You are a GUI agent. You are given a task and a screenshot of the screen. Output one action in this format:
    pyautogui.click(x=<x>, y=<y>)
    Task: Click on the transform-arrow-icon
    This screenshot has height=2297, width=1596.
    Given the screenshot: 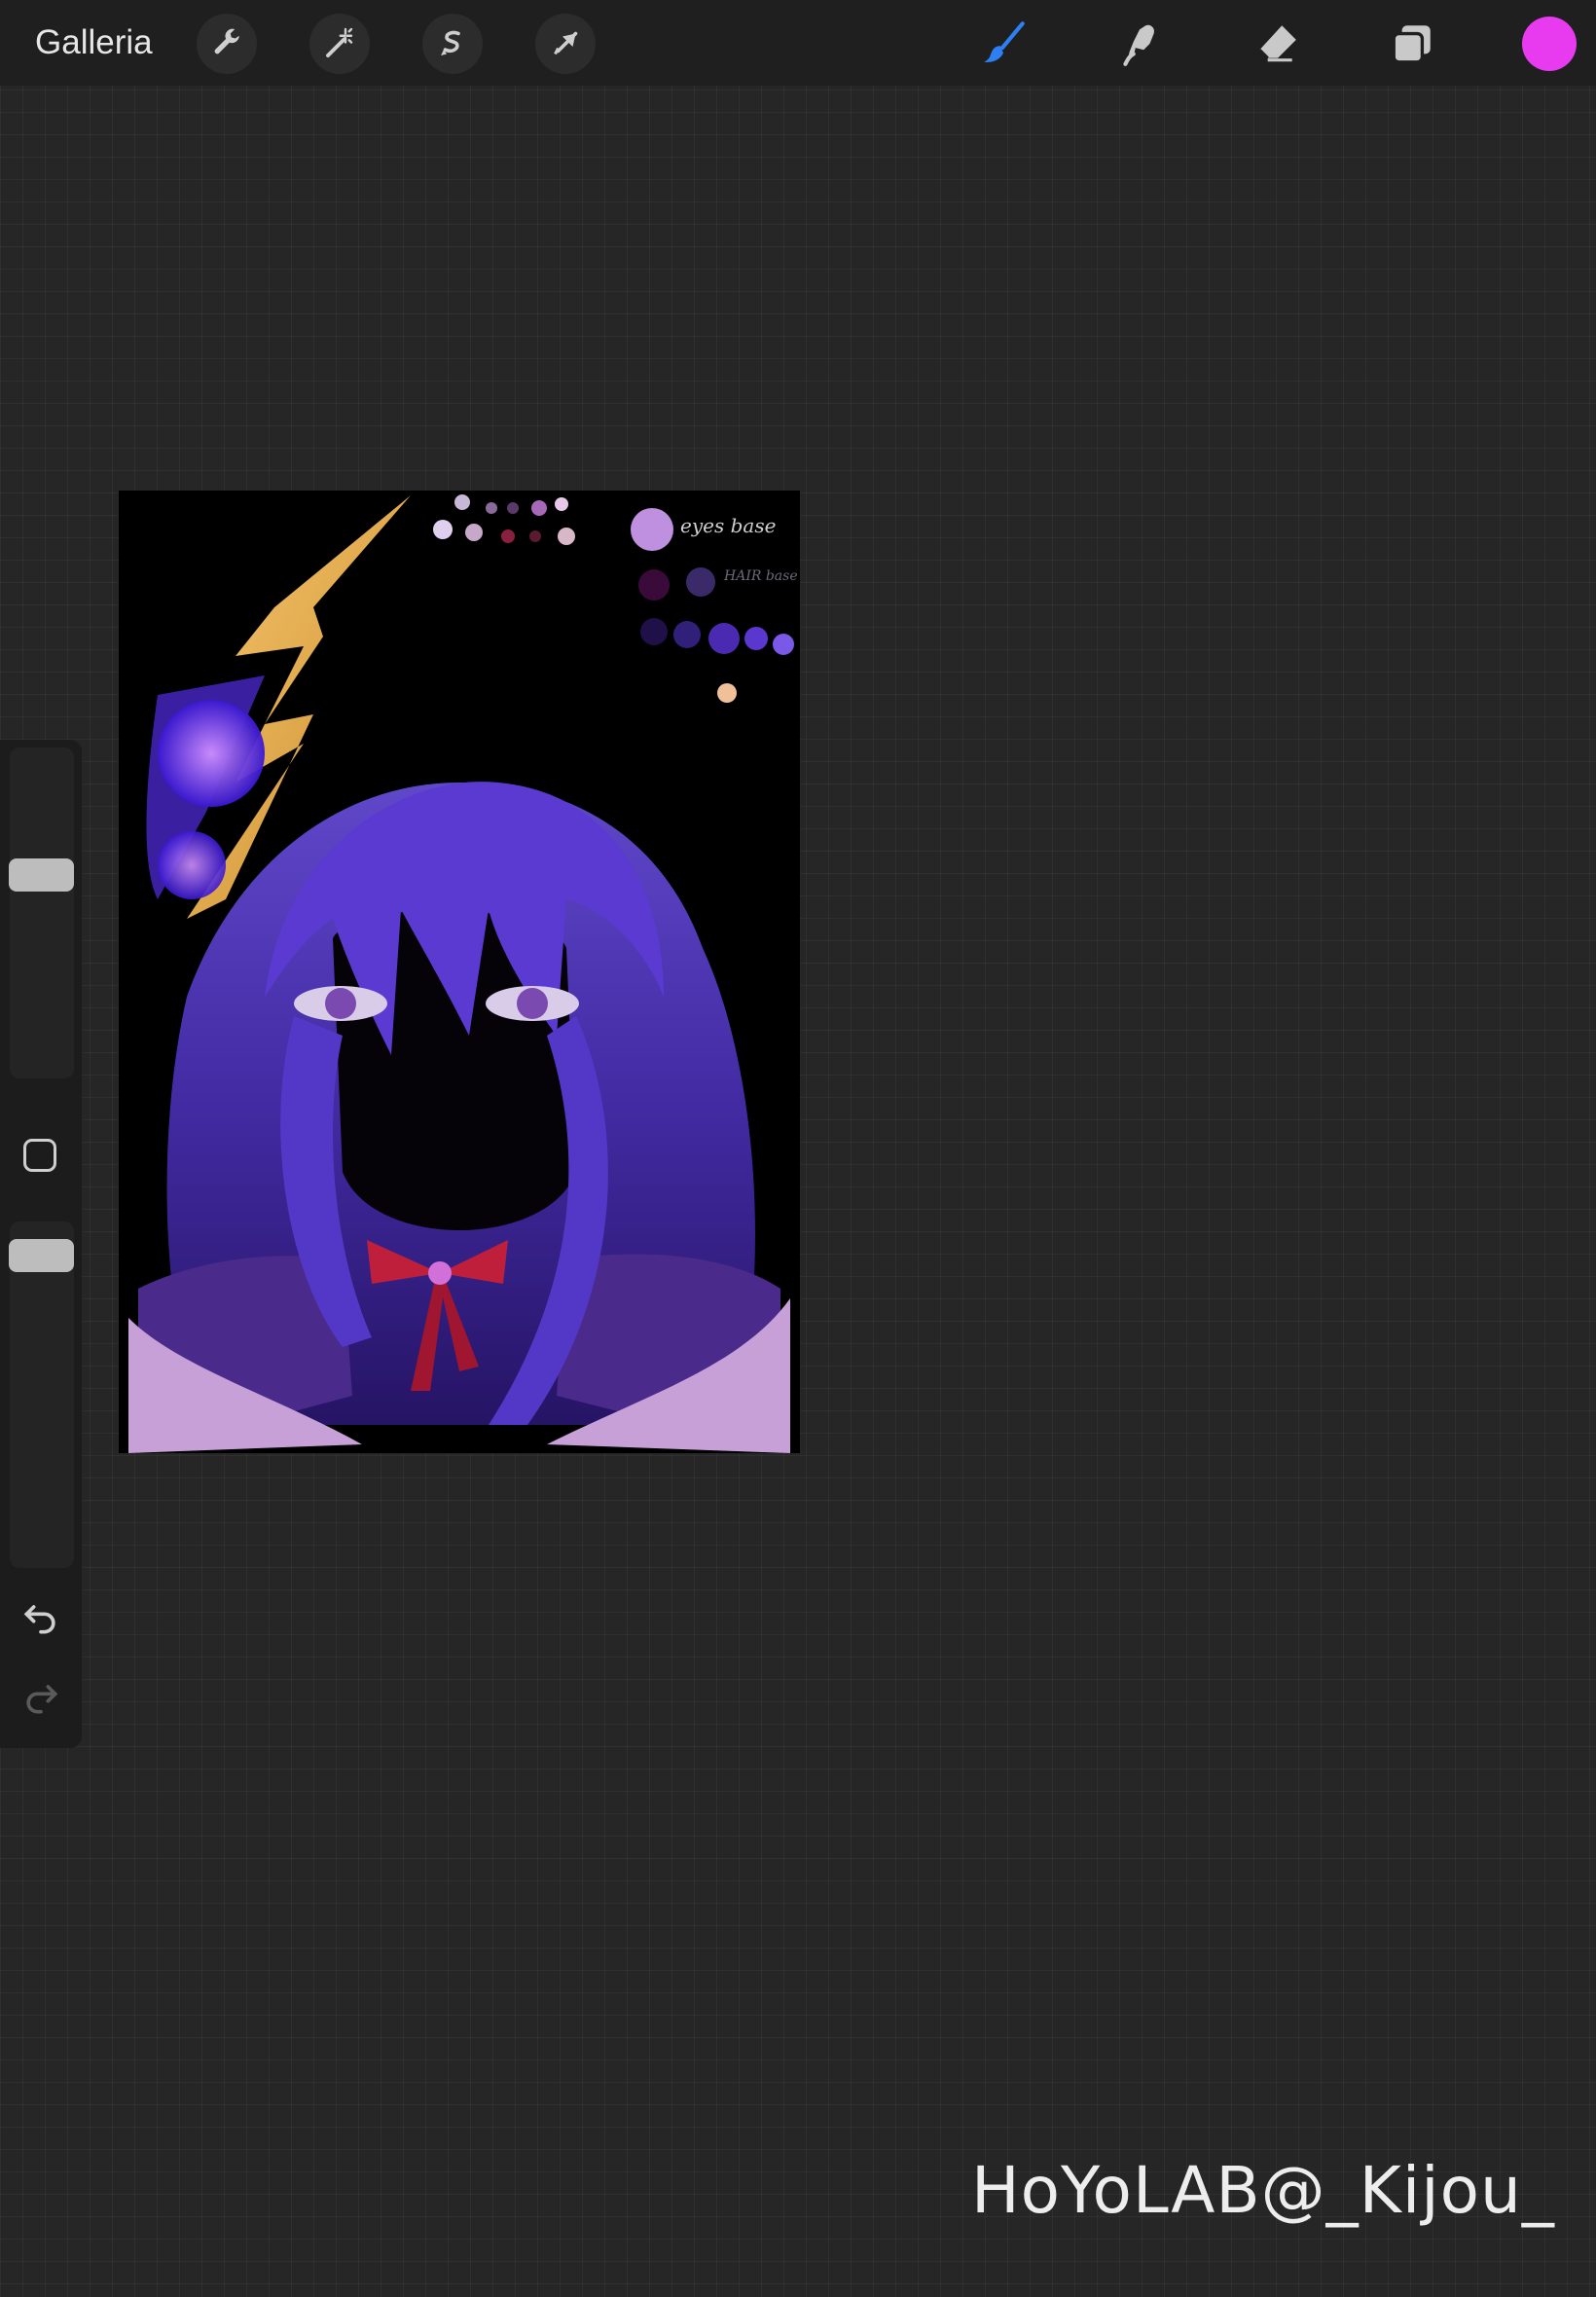 What is the action you would take?
    pyautogui.click(x=565, y=44)
    